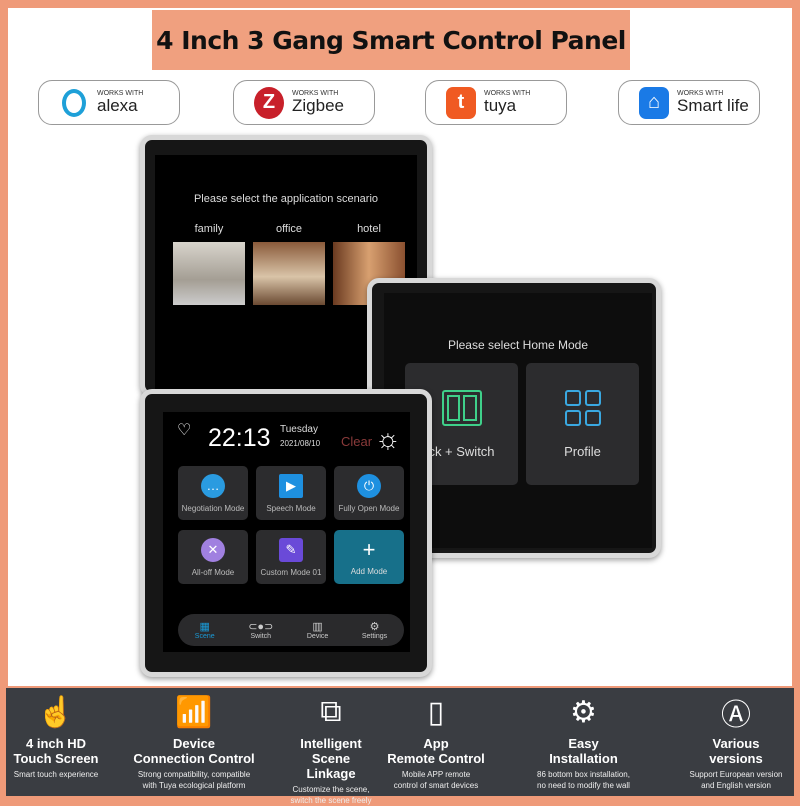 This screenshot has width=800, height=806. What do you see at coordinates (213, 508) in the screenshot?
I see `mode-label: Negotiation Mode` at bounding box center [213, 508].